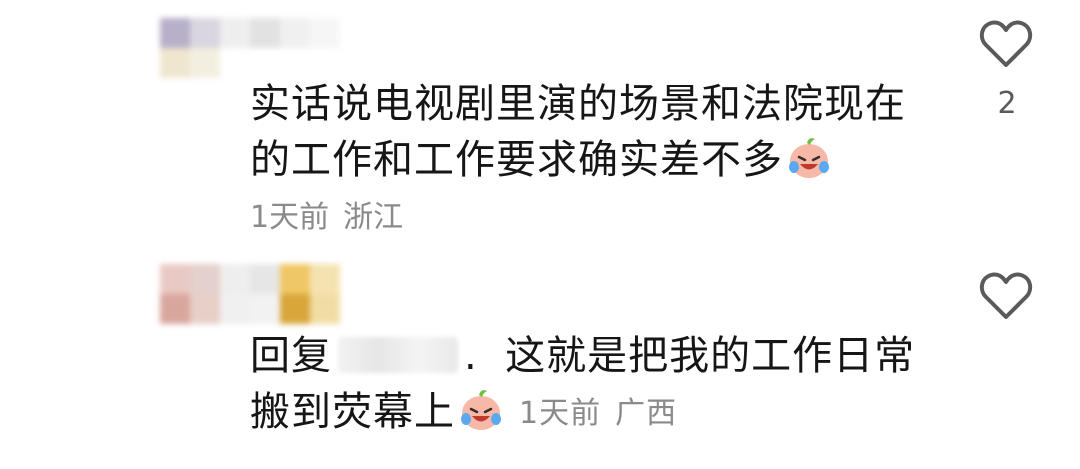  Describe the element at coordinates (291, 356) in the screenshot. I see `reply-prefix: 回复` at that location.